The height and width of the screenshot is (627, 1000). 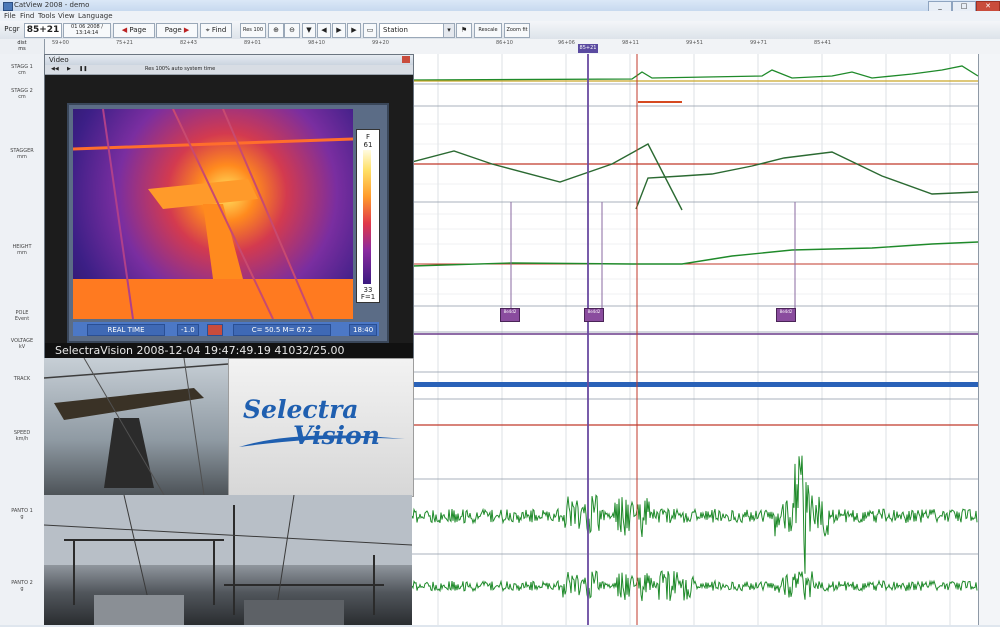 What do you see at coordinates (87, 30) in the screenshot?
I see `position-info: 01 06 2008 / 13:14:14` at bounding box center [87, 30].